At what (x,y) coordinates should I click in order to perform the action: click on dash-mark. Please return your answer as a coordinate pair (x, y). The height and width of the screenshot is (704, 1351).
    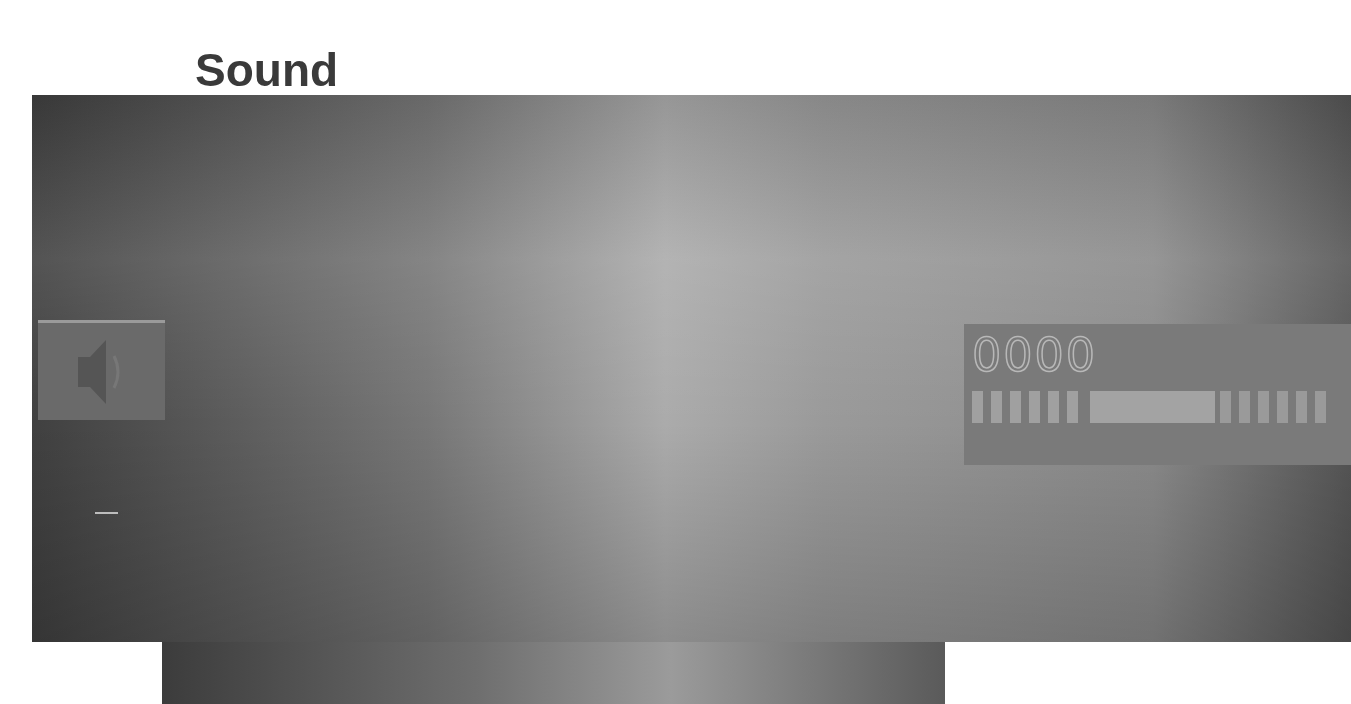
    Looking at the image, I should click on (106, 513).